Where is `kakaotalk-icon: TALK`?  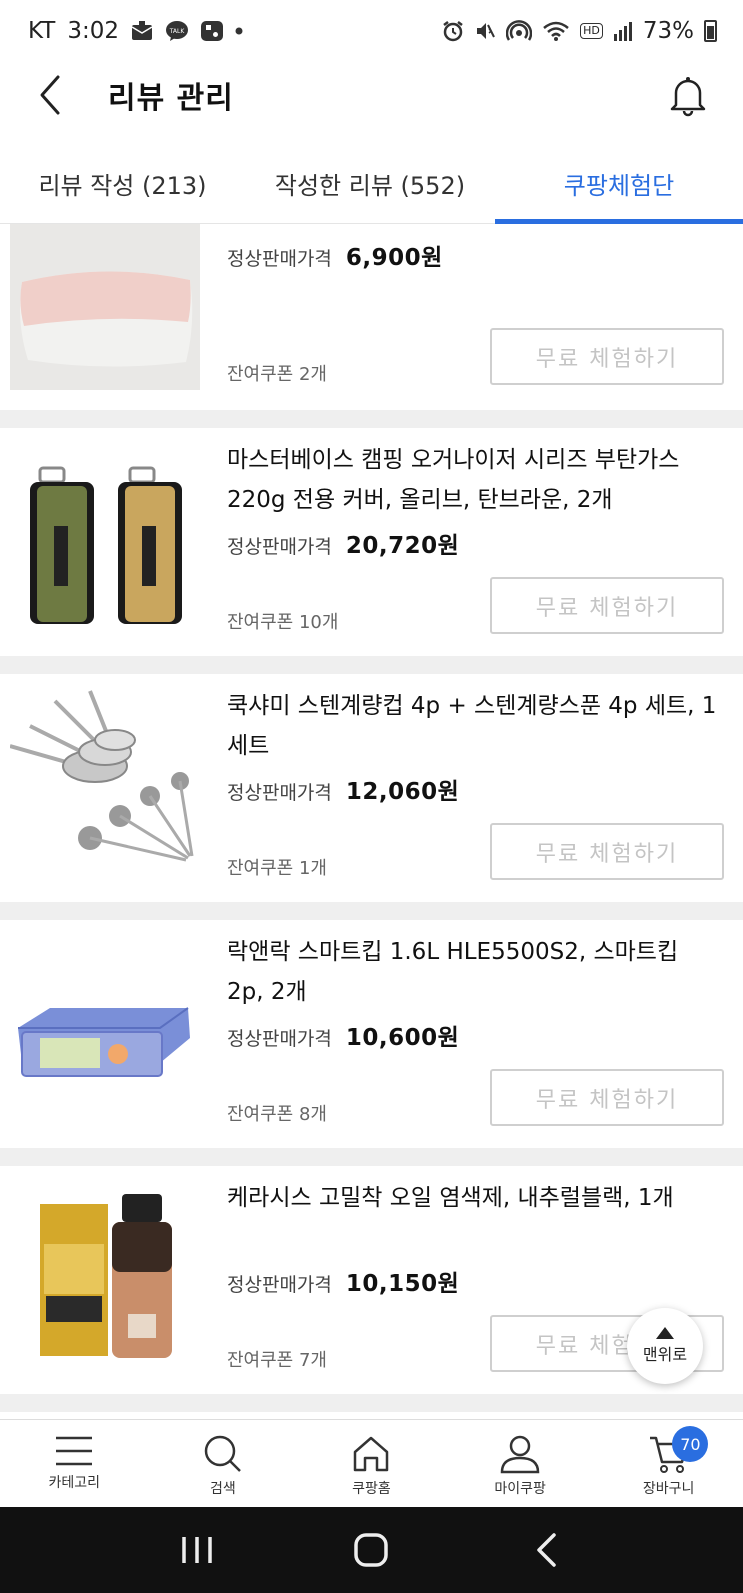 kakaotalk-icon: TALK is located at coordinates (177, 31).